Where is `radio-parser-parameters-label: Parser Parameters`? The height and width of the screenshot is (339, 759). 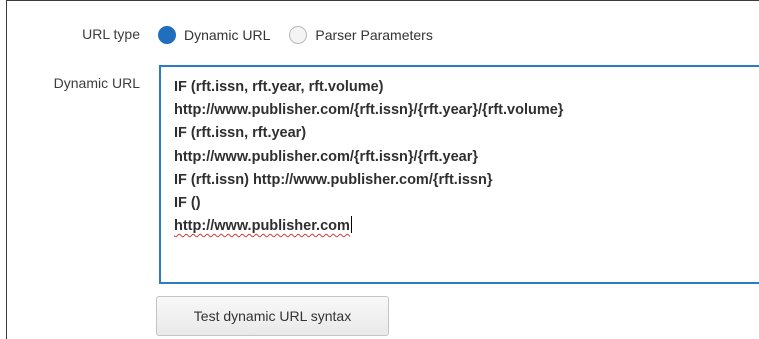 radio-parser-parameters-label: Parser Parameters is located at coordinates (374, 35).